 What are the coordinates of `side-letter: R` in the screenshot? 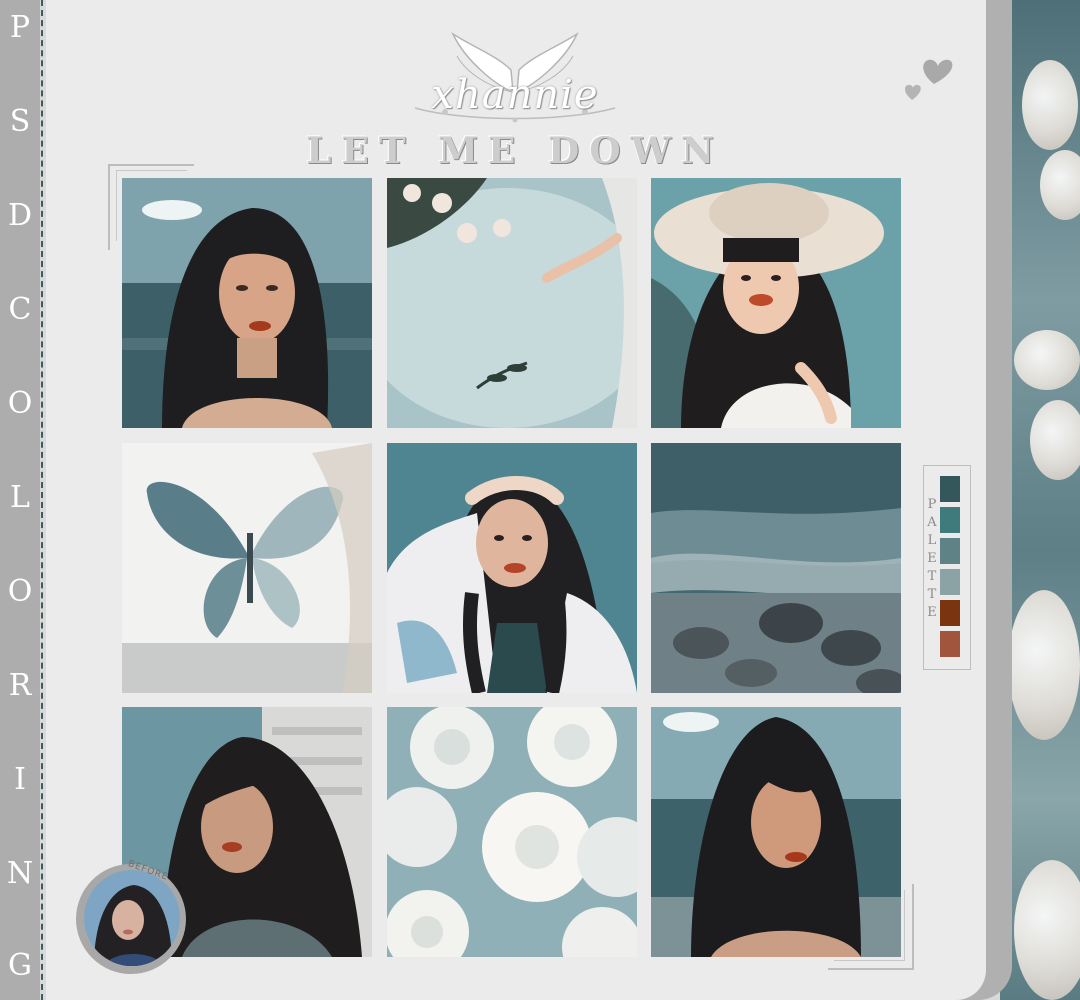 It's located at (20, 685).